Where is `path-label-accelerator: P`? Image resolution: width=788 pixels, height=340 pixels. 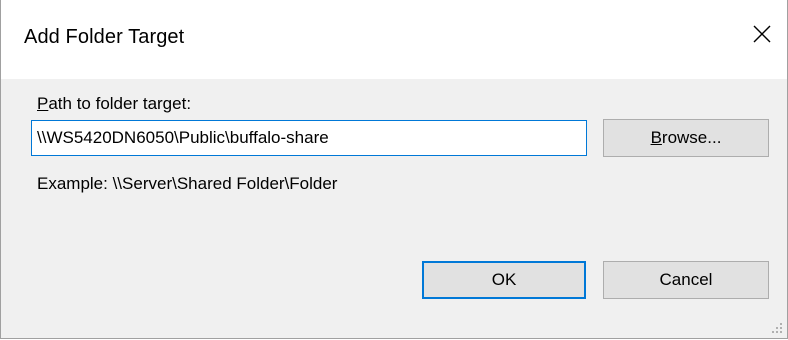
path-label-accelerator: P is located at coordinates (43, 103).